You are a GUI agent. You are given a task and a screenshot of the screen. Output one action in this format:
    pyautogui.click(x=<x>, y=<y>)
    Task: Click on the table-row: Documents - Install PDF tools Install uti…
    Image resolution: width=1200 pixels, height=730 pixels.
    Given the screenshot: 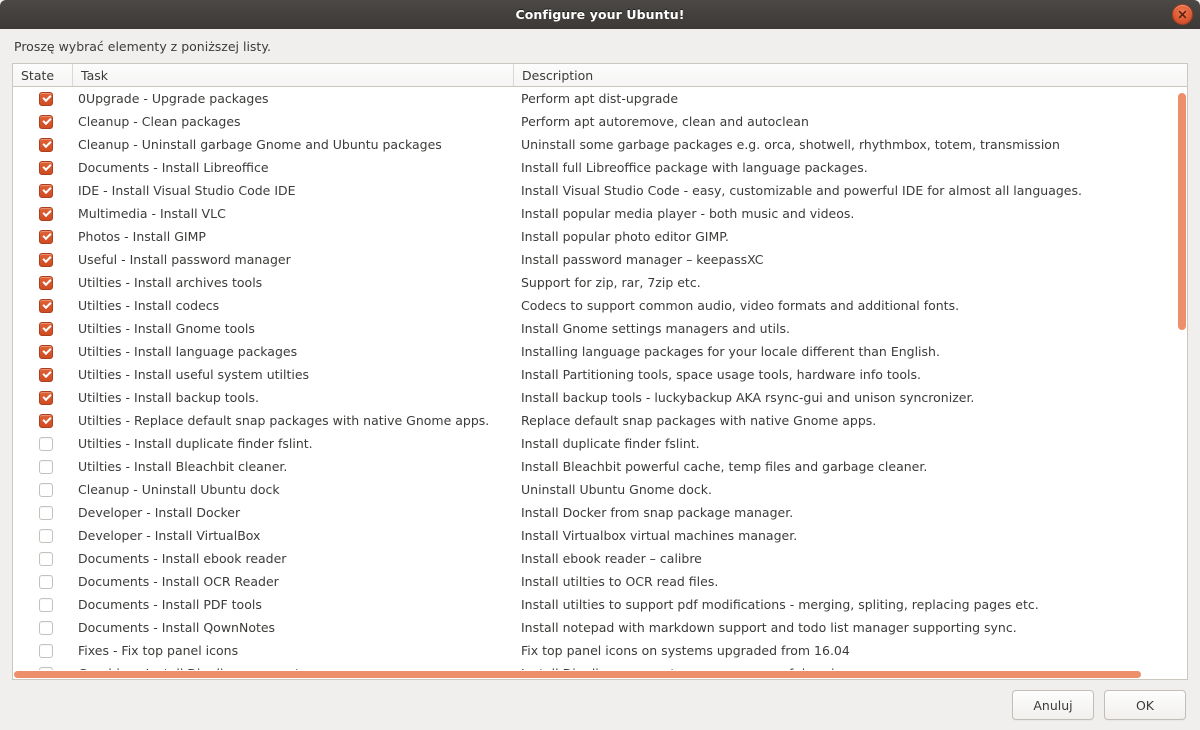 What is the action you would take?
    pyautogui.click(x=600, y=604)
    